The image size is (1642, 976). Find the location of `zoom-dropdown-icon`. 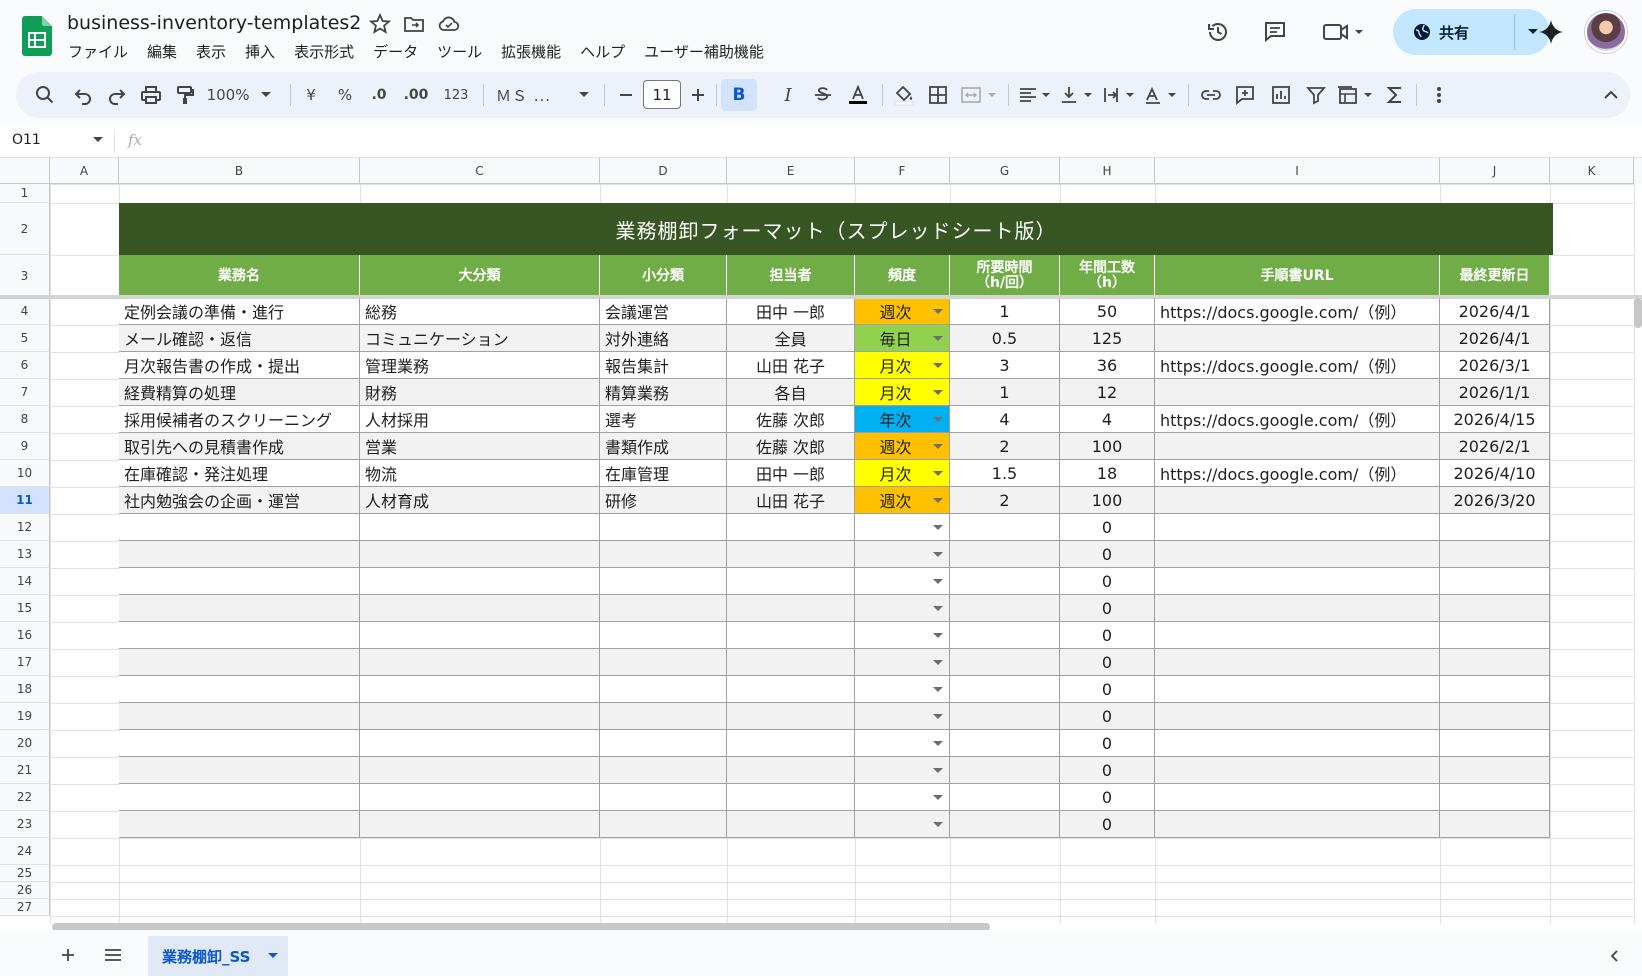

zoom-dropdown-icon is located at coordinates (266, 95).